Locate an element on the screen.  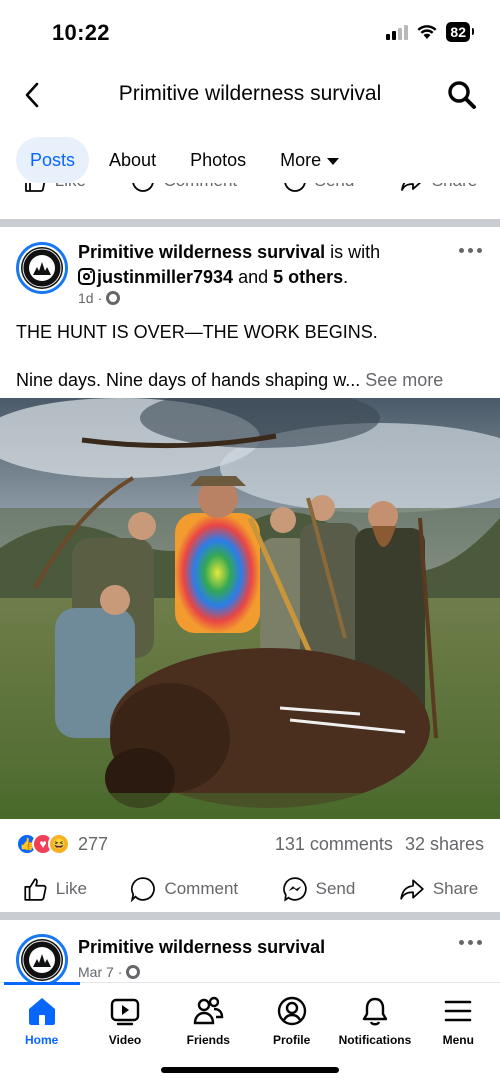
tab-about: About is located at coordinates (132, 160).